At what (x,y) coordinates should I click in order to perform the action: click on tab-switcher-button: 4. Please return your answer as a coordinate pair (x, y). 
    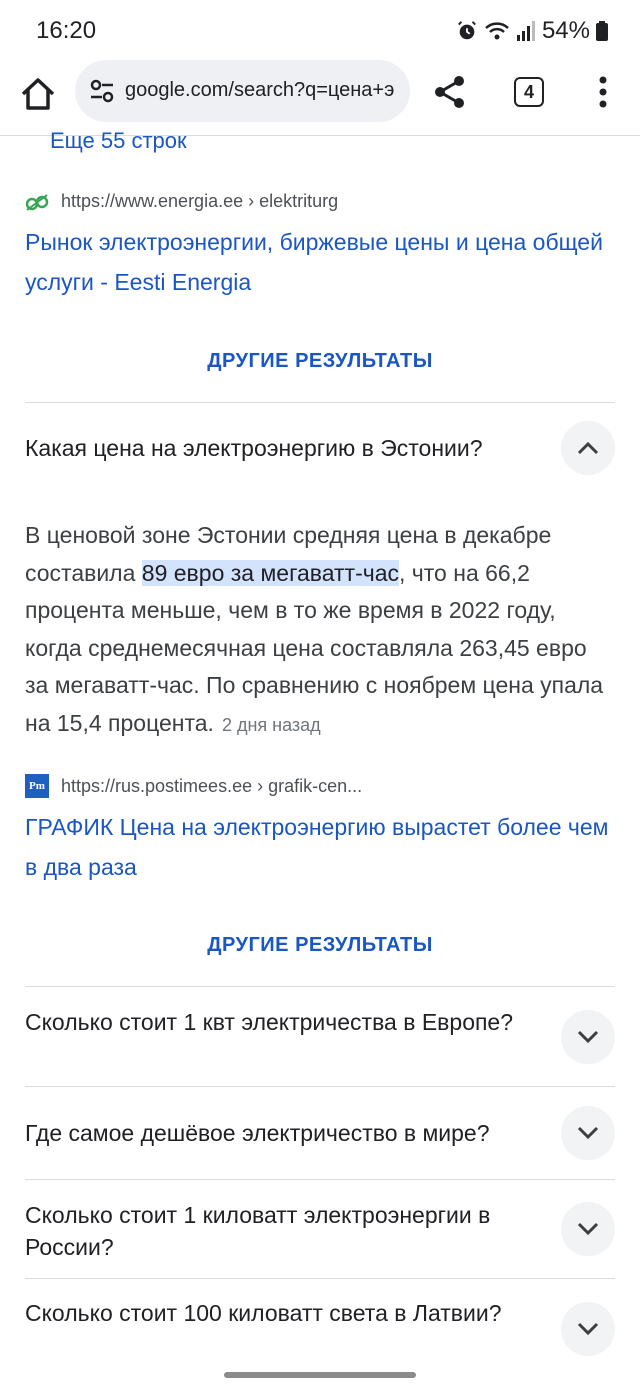
    Looking at the image, I should click on (529, 92).